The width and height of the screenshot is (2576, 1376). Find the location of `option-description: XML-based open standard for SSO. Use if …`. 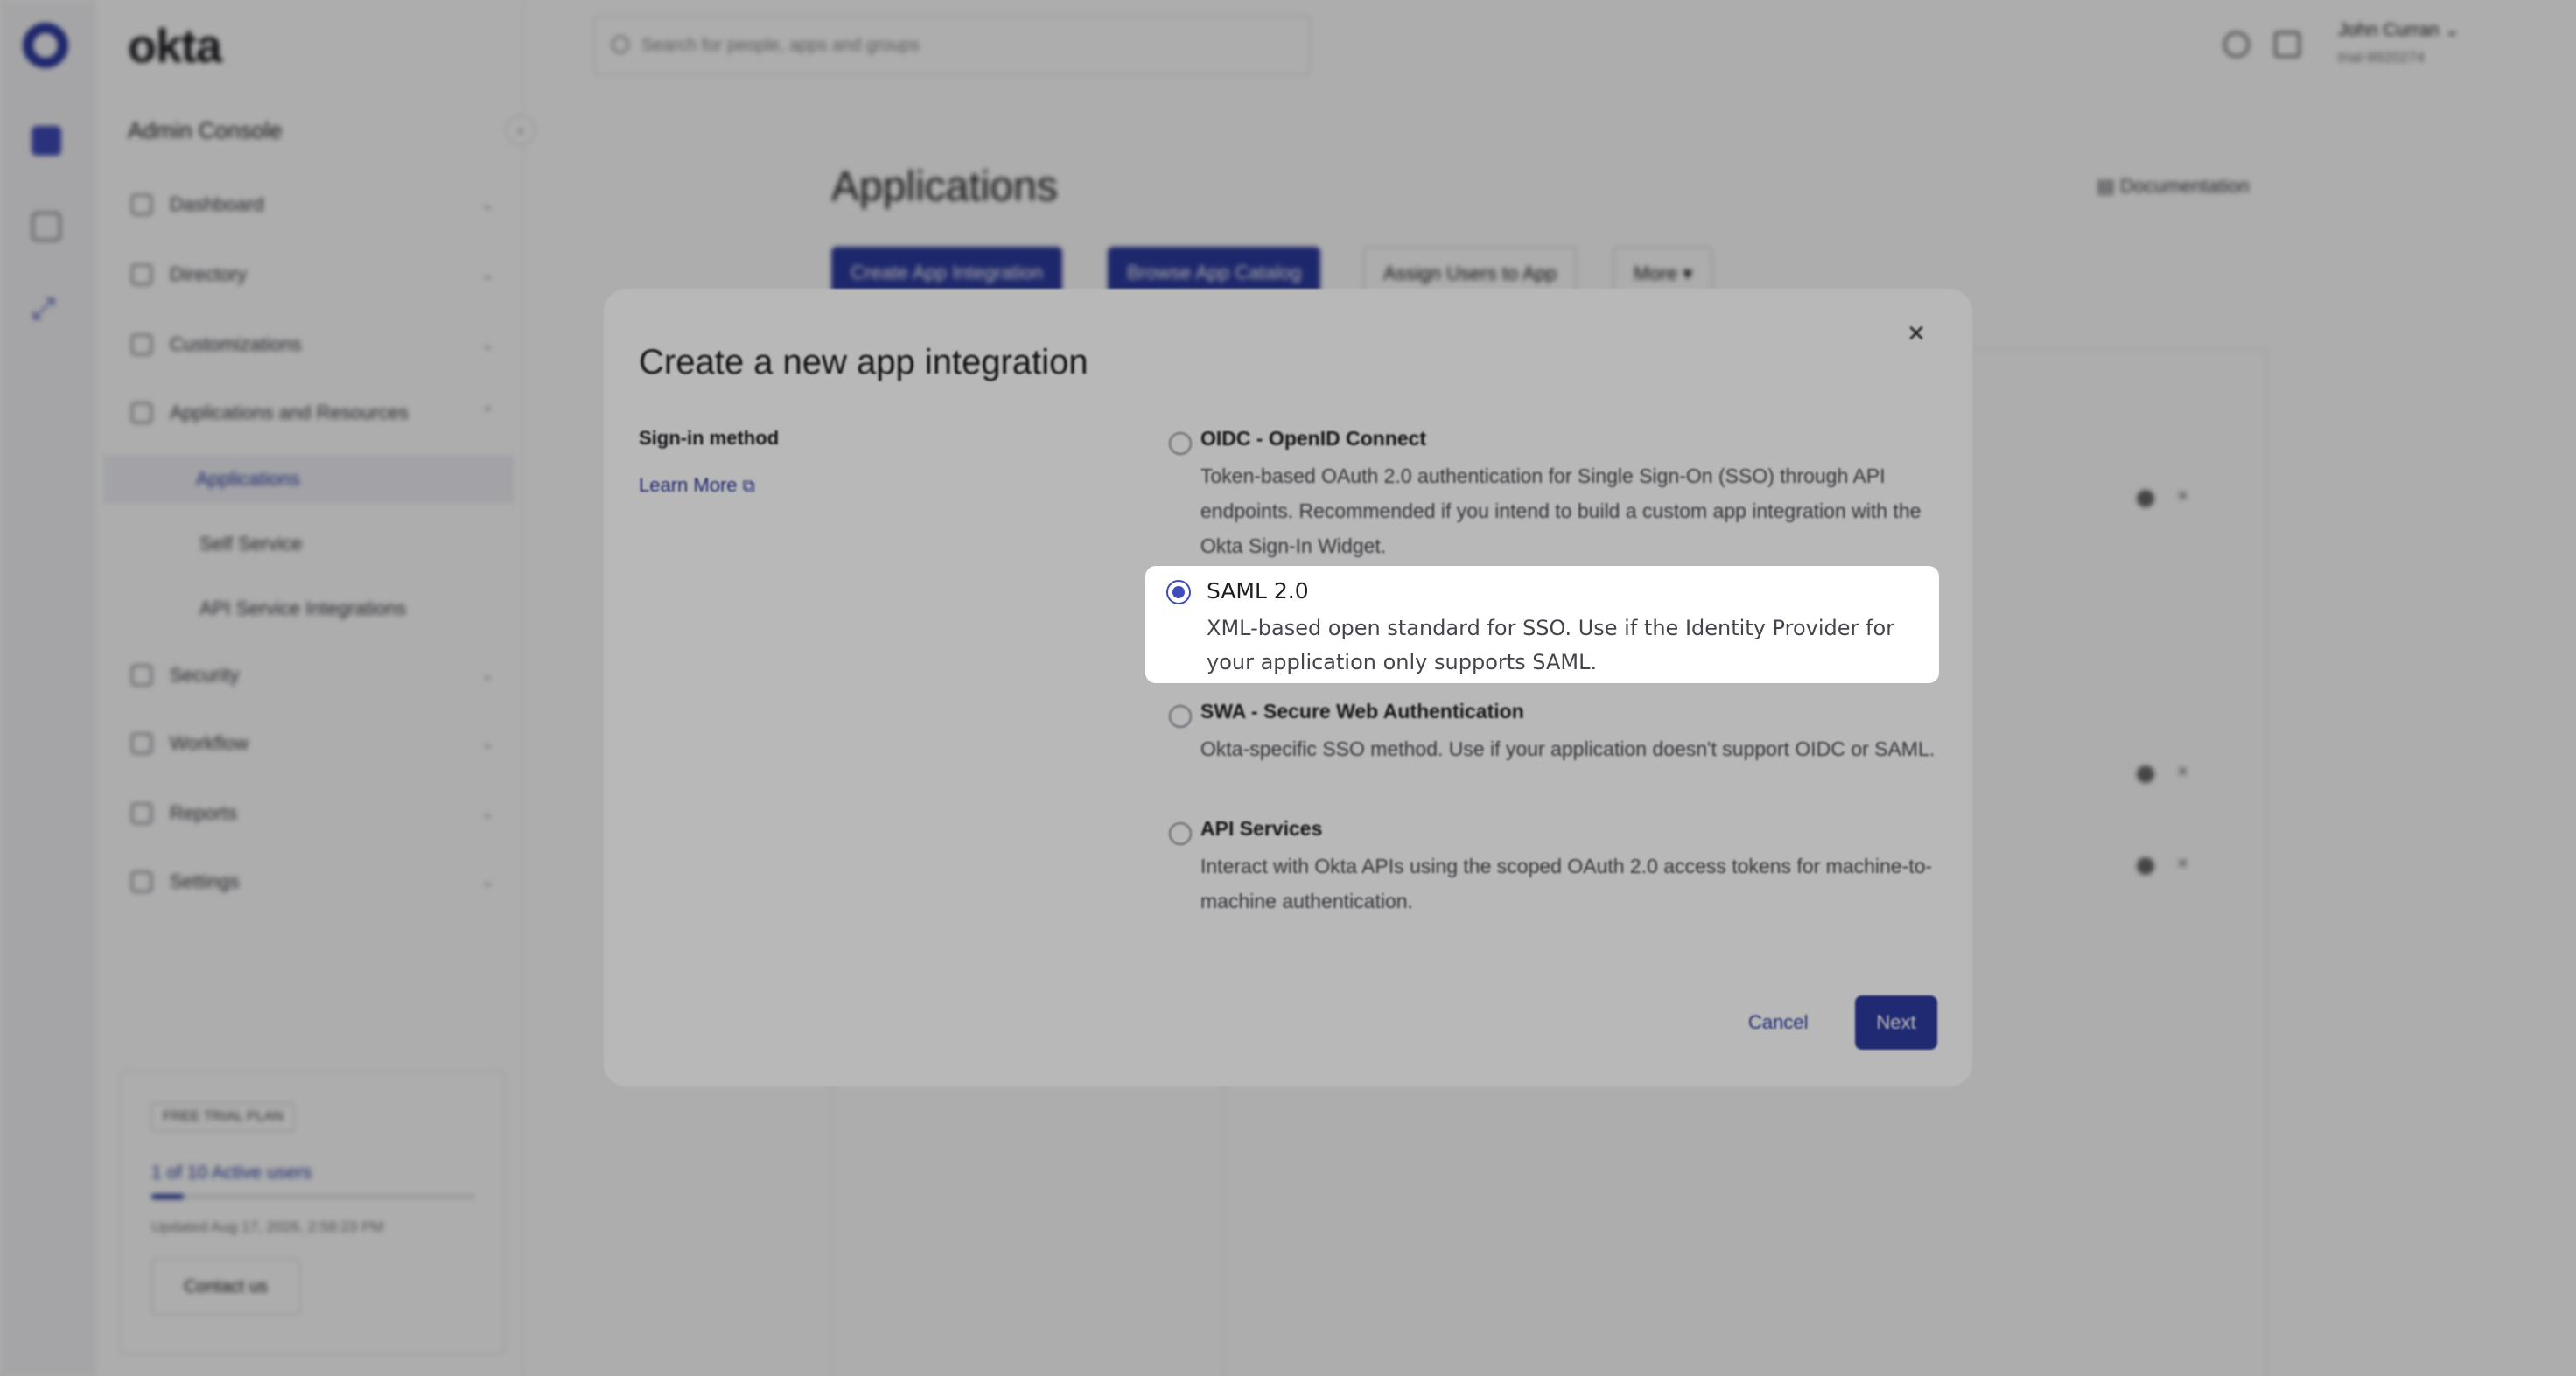

option-description: XML-based open standard for SSO. Use if … is located at coordinates (1550, 645).